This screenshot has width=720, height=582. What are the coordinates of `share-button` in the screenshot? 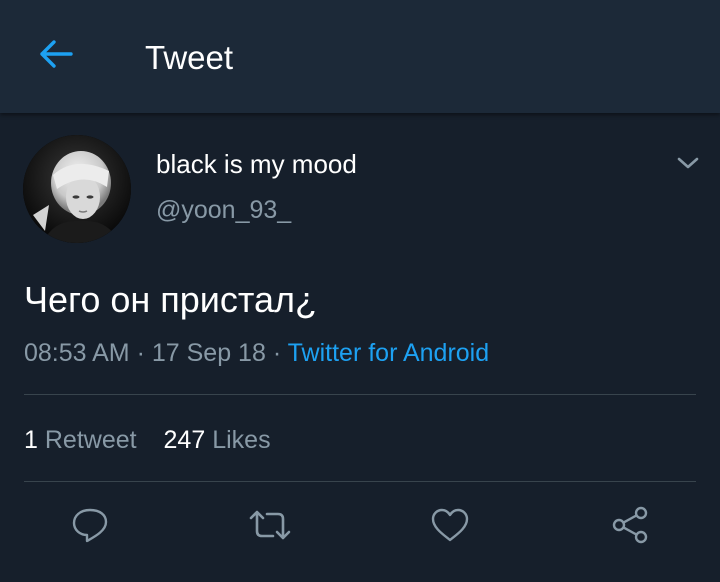 It's located at (630, 527).